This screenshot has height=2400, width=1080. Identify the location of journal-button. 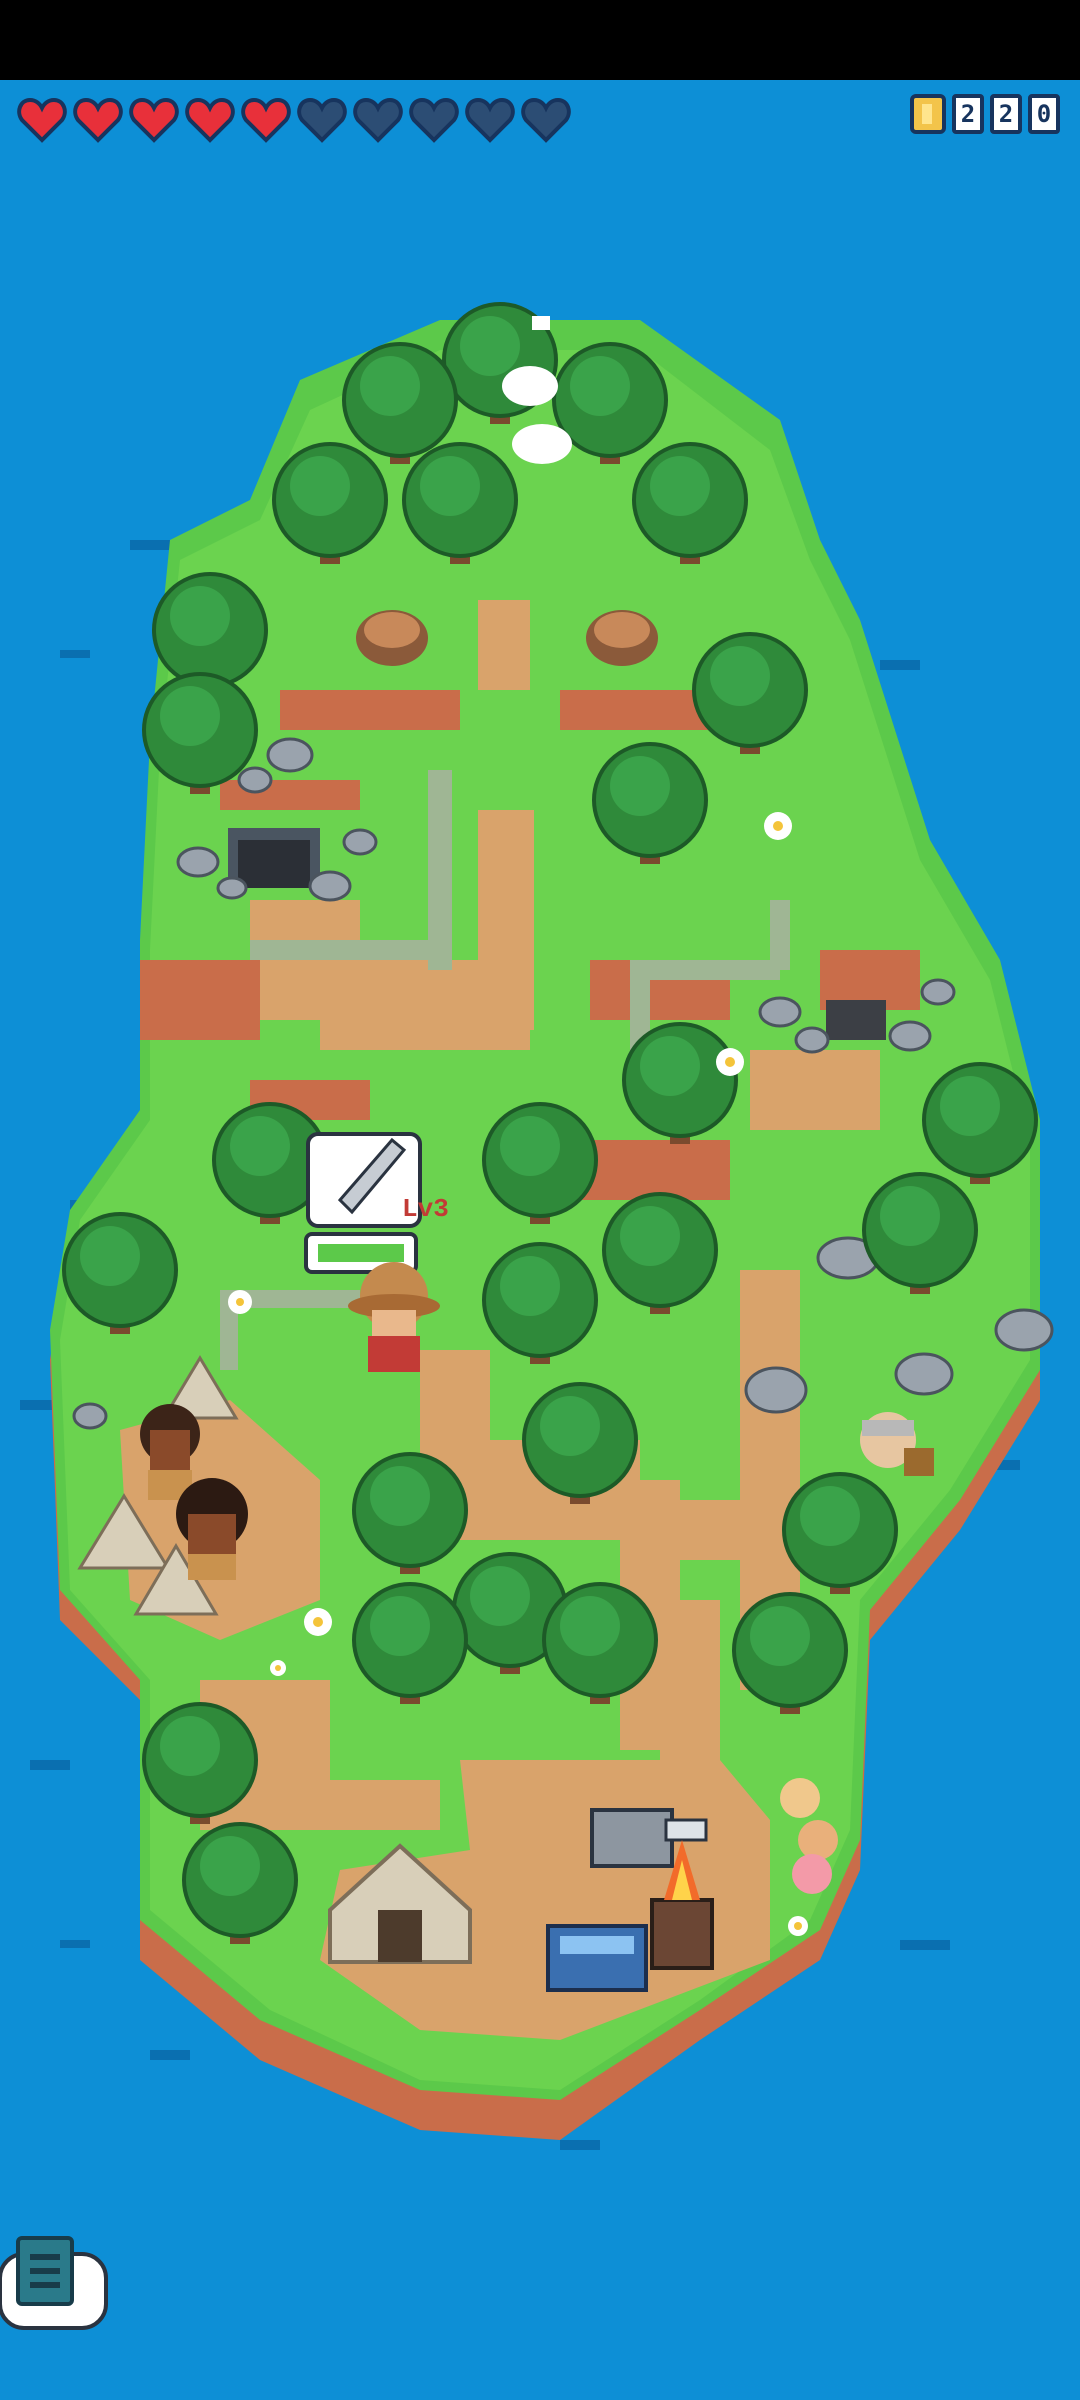
(55, 2284).